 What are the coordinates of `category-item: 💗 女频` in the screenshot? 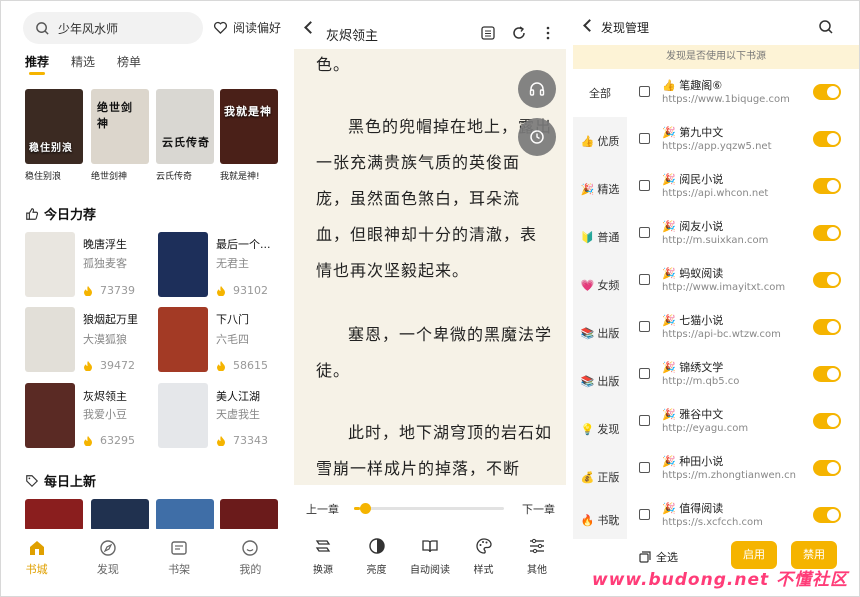 It's located at (600, 285).